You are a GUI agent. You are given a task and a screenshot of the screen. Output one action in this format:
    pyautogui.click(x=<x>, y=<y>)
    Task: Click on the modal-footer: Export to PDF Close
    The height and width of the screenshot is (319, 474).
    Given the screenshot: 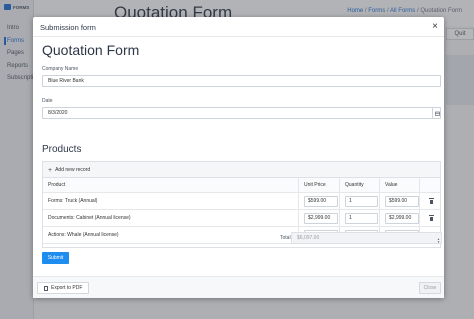 What is the action you would take?
    pyautogui.click(x=238, y=287)
    